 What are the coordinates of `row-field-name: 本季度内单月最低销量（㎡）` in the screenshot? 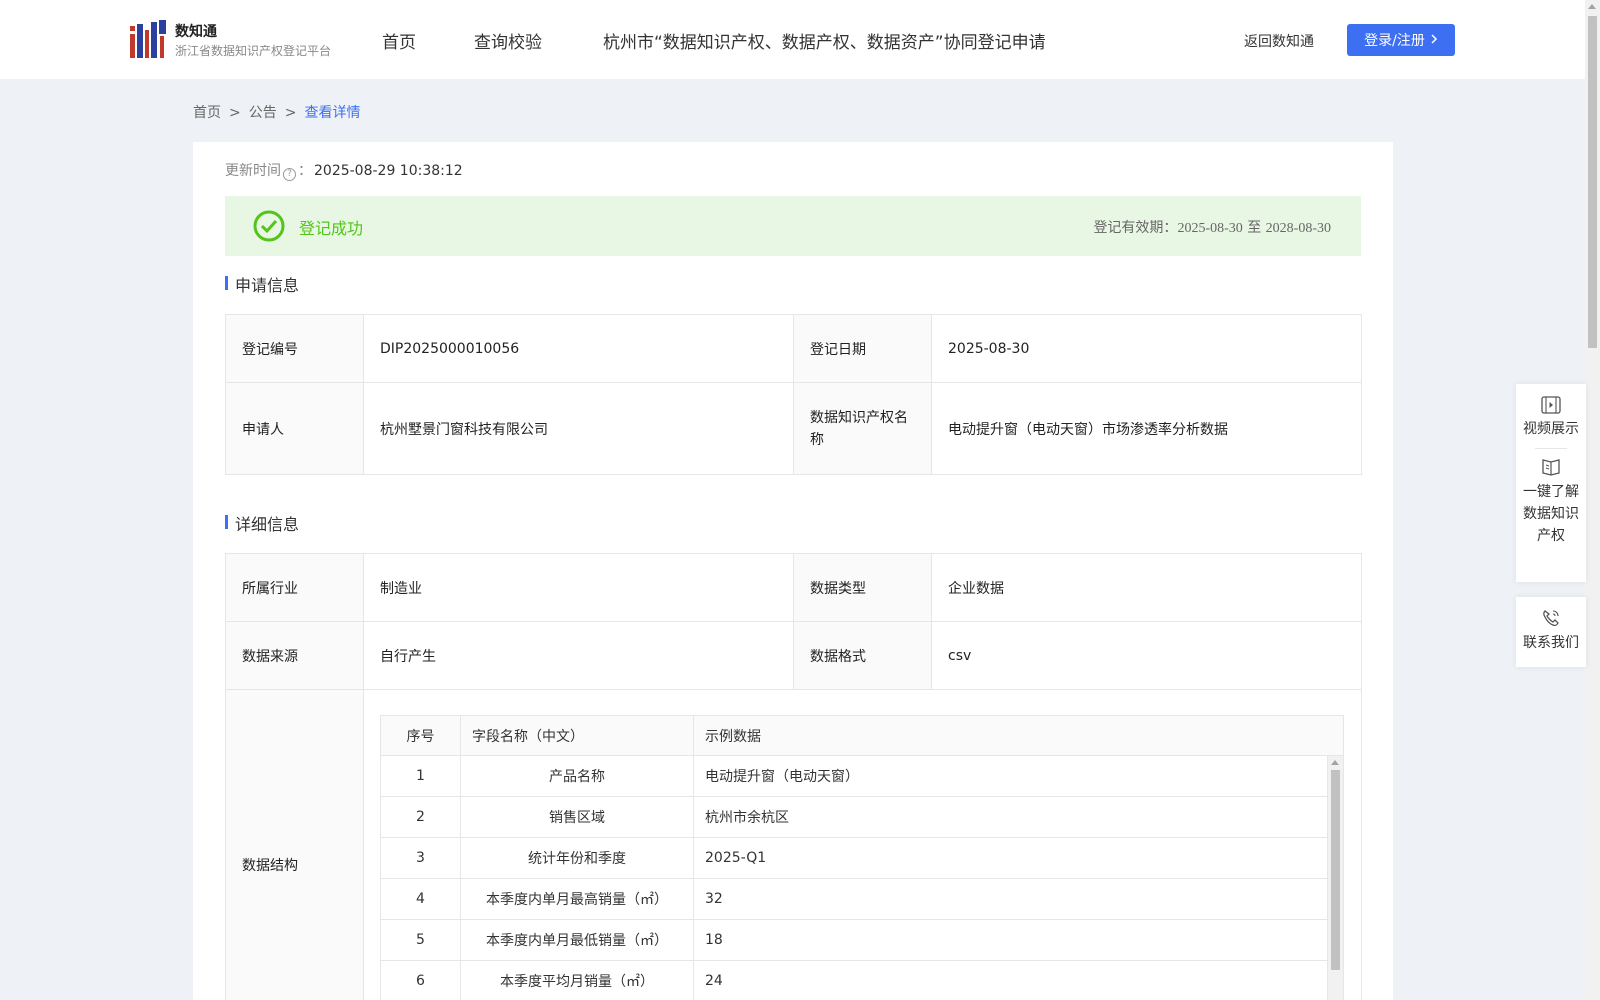 It's located at (577, 940).